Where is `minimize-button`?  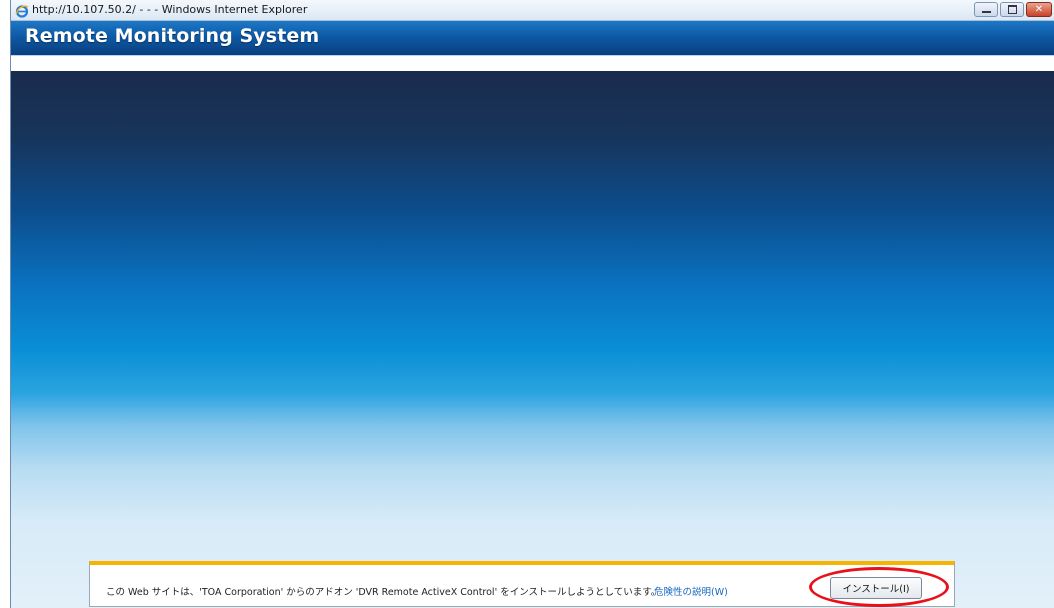 minimize-button is located at coordinates (986, 9).